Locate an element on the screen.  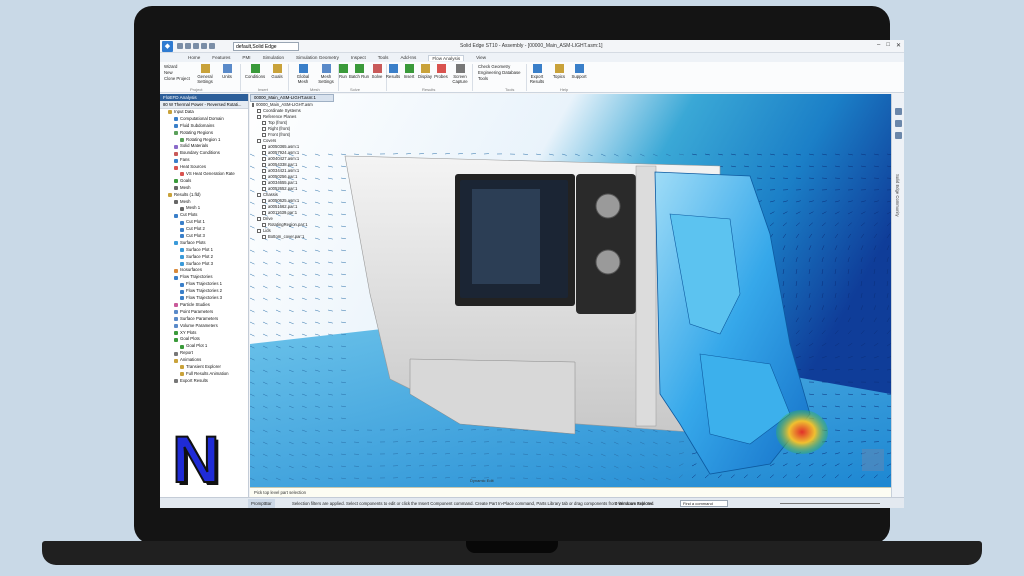
engineering-database-button: Engineering Database is located at coordinates (499, 73).